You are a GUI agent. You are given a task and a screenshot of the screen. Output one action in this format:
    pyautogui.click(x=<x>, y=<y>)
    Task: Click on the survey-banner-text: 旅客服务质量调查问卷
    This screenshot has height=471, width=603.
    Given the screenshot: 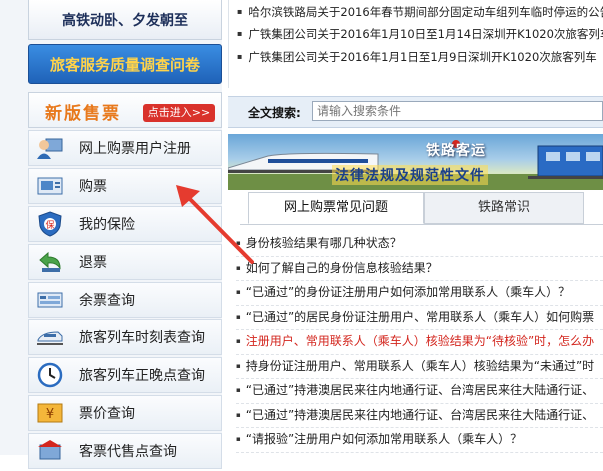 What is the action you would take?
    pyautogui.click(x=124, y=64)
    